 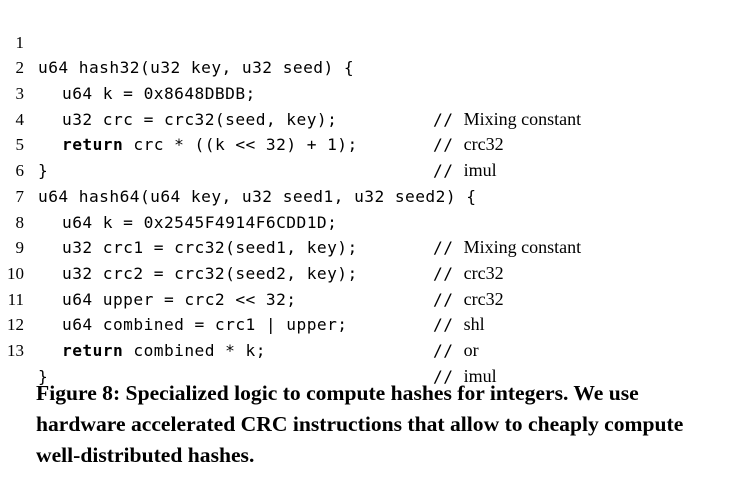 I want to click on code-text: return combined * k;, so click(x=164, y=351).